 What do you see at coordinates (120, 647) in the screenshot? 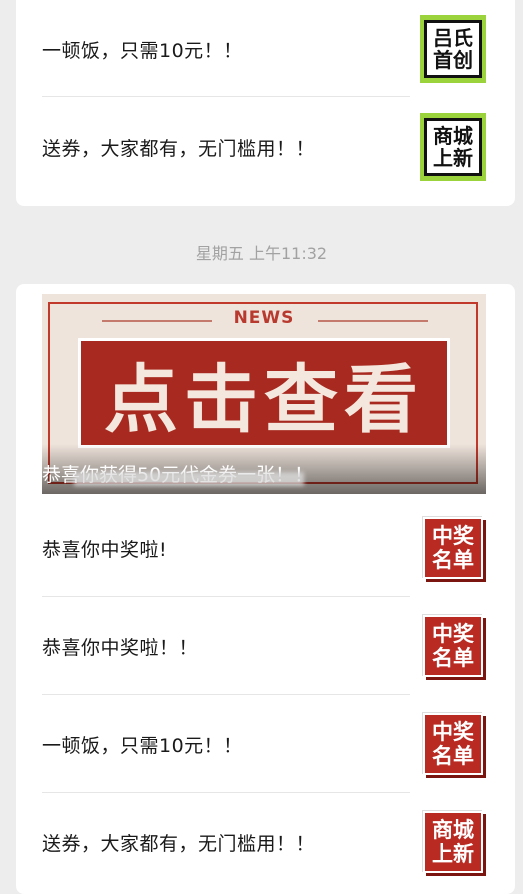
I see `article-title: 恭喜你中奖啦！！` at bounding box center [120, 647].